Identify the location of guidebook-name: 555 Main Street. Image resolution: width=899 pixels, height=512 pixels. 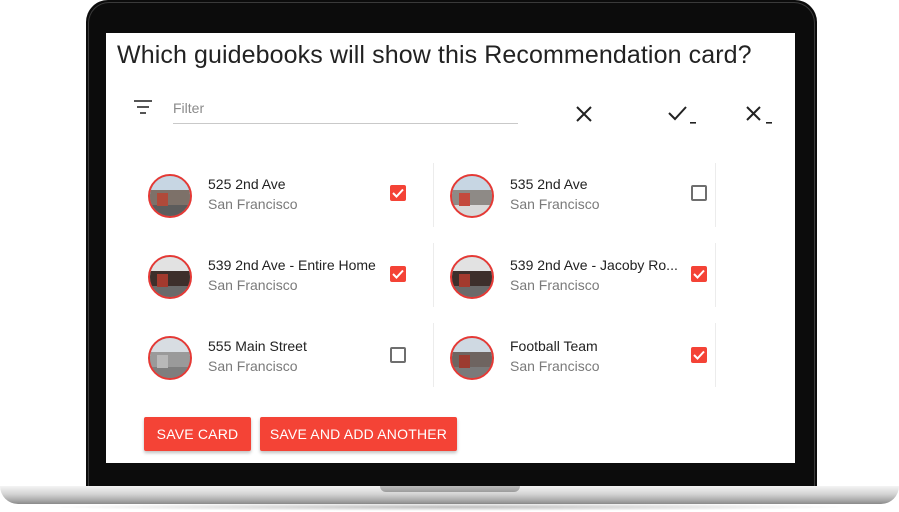
(257, 346).